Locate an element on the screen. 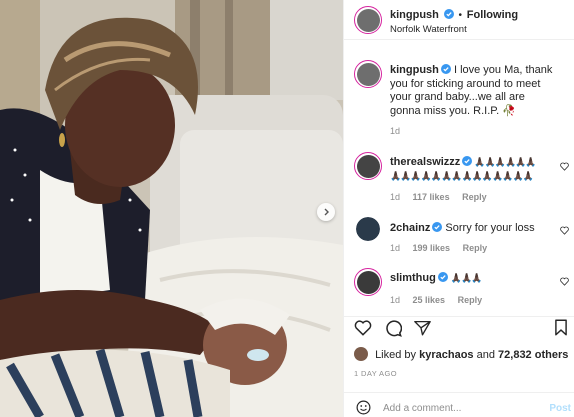 This screenshot has width=574, height=417. commenter-username: therealswizzz is located at coordinates (425, 162).